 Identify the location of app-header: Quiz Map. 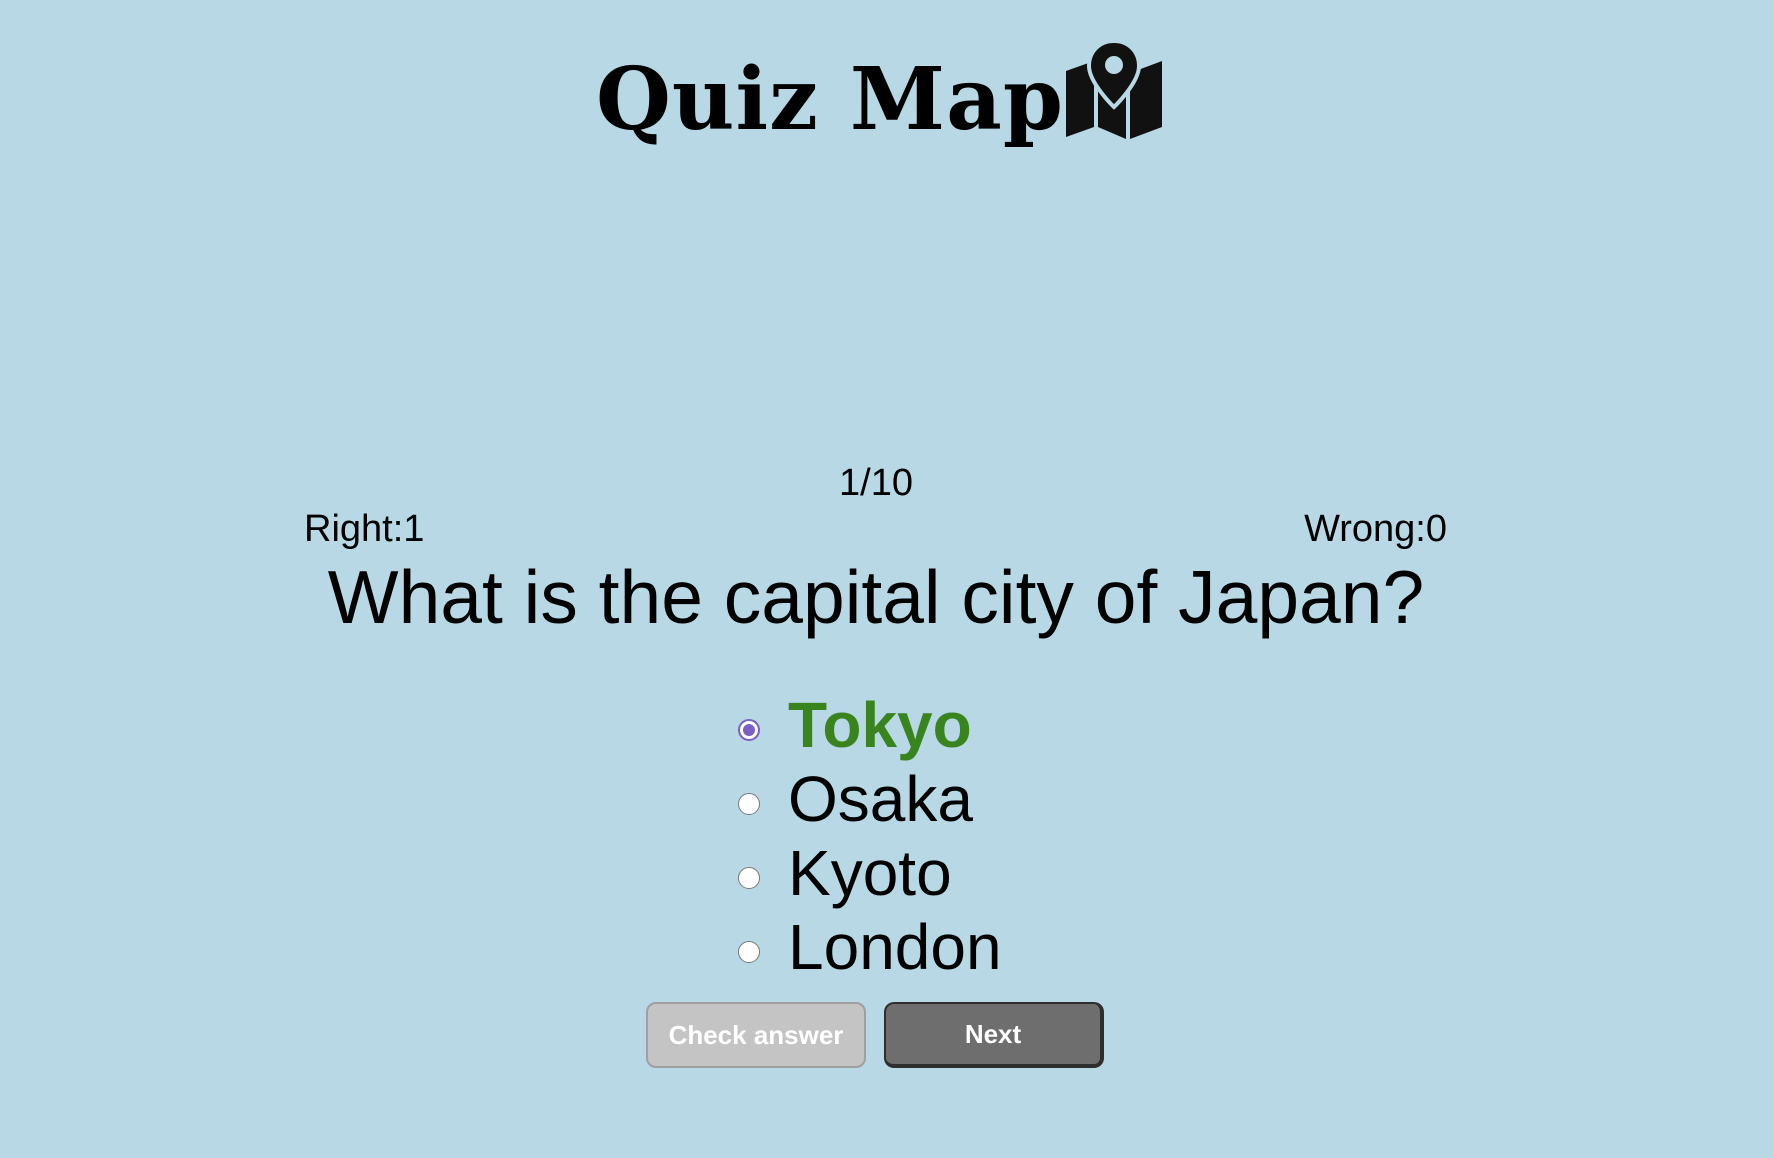
(887, 100).